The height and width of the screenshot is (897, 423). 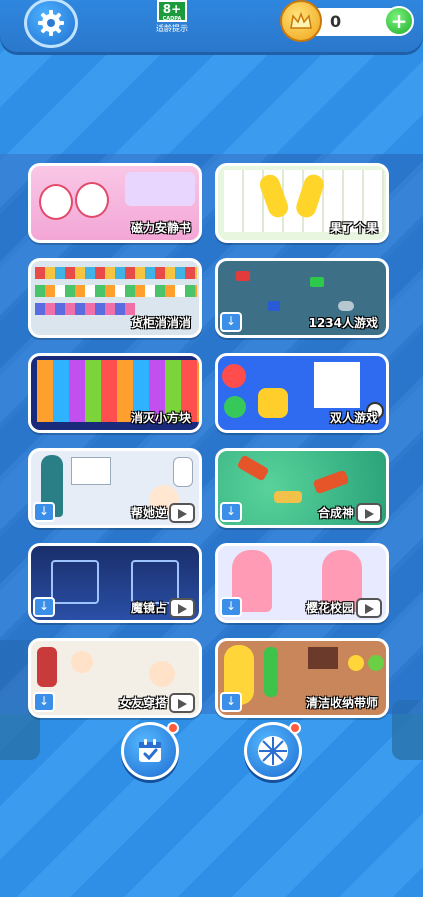 I want to click on game-label: 魔镜占, so click(x=148, y=608).